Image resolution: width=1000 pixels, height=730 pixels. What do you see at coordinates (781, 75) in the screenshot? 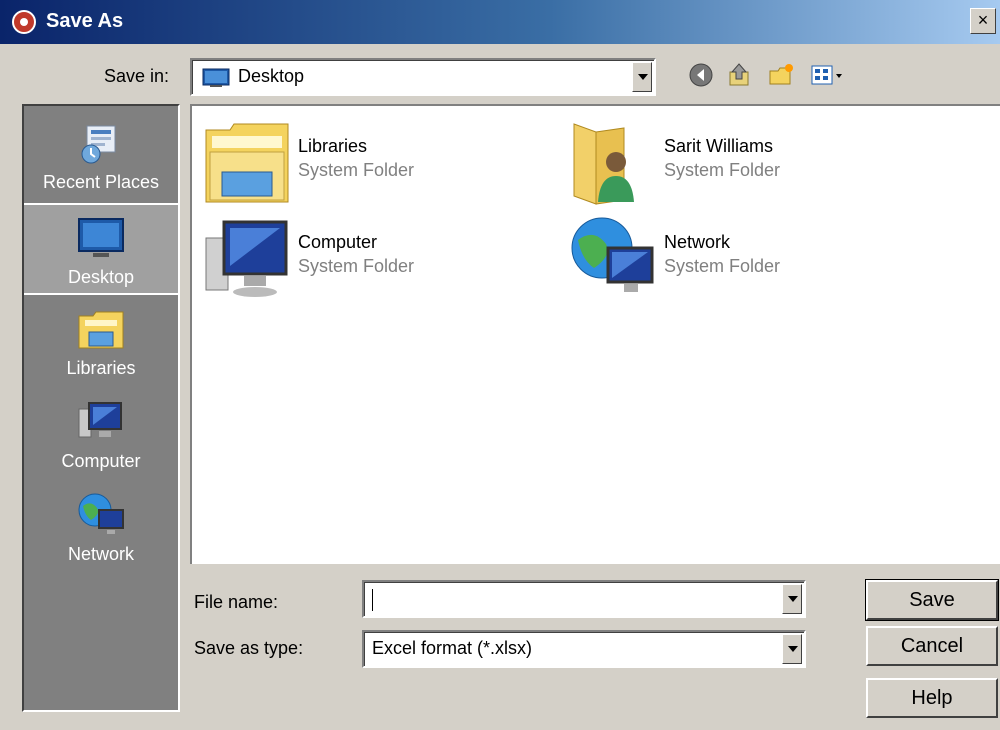
I see `new-folder-icon` at bounding box center [781, 75].